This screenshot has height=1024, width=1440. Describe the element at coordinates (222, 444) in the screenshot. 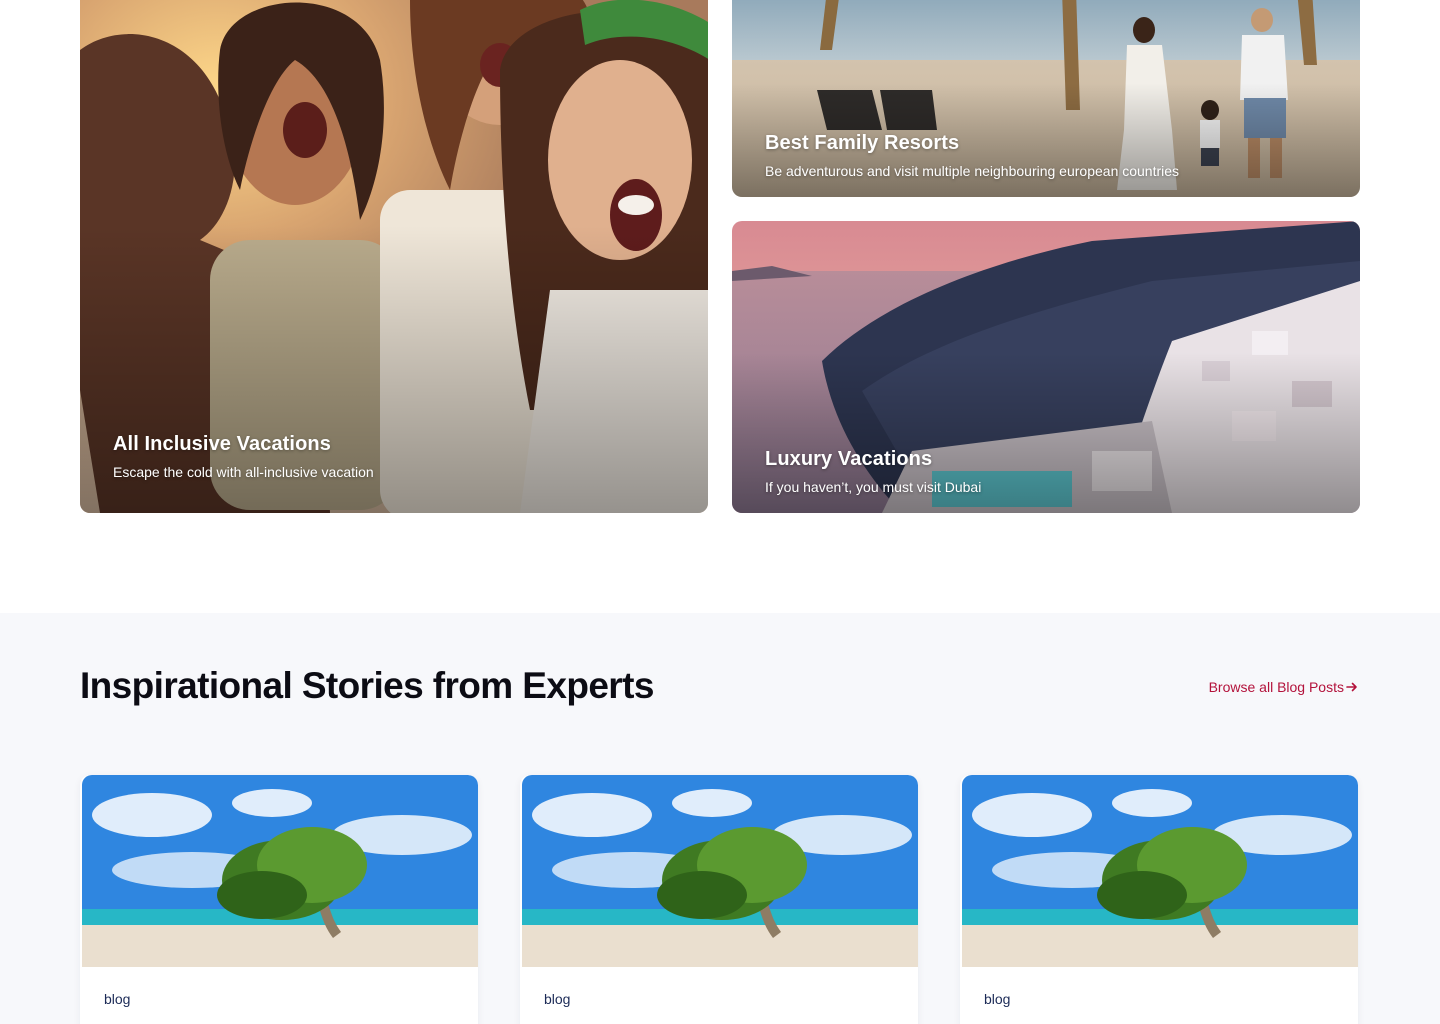

I see `vacation-card-title: All Inclusive Vacations` at that location.